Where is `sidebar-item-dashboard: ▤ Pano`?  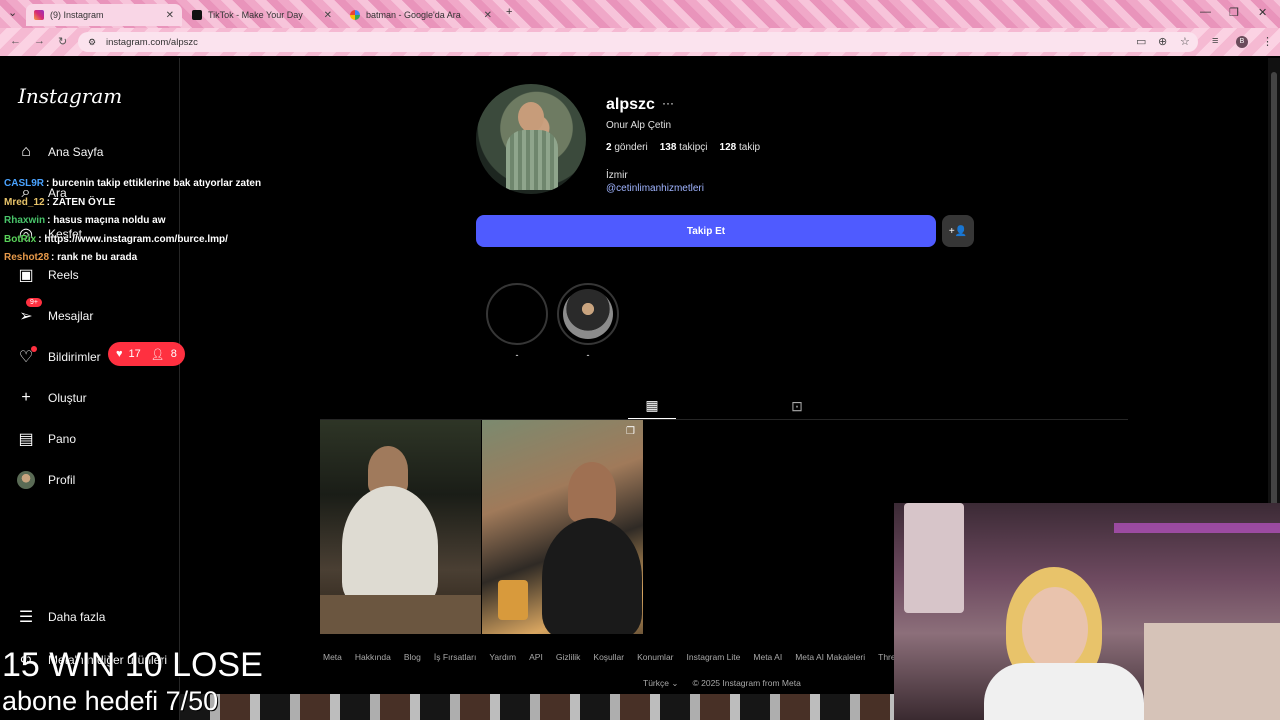 sidebar-item-dashboard: ▤ Pano is located at coordinates (46, 439).